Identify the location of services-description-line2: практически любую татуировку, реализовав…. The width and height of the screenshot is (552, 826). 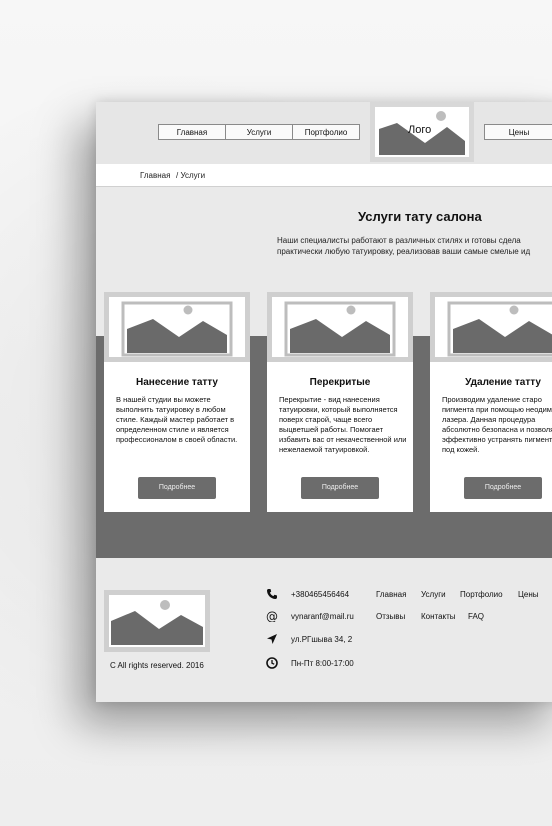
(404, 251).